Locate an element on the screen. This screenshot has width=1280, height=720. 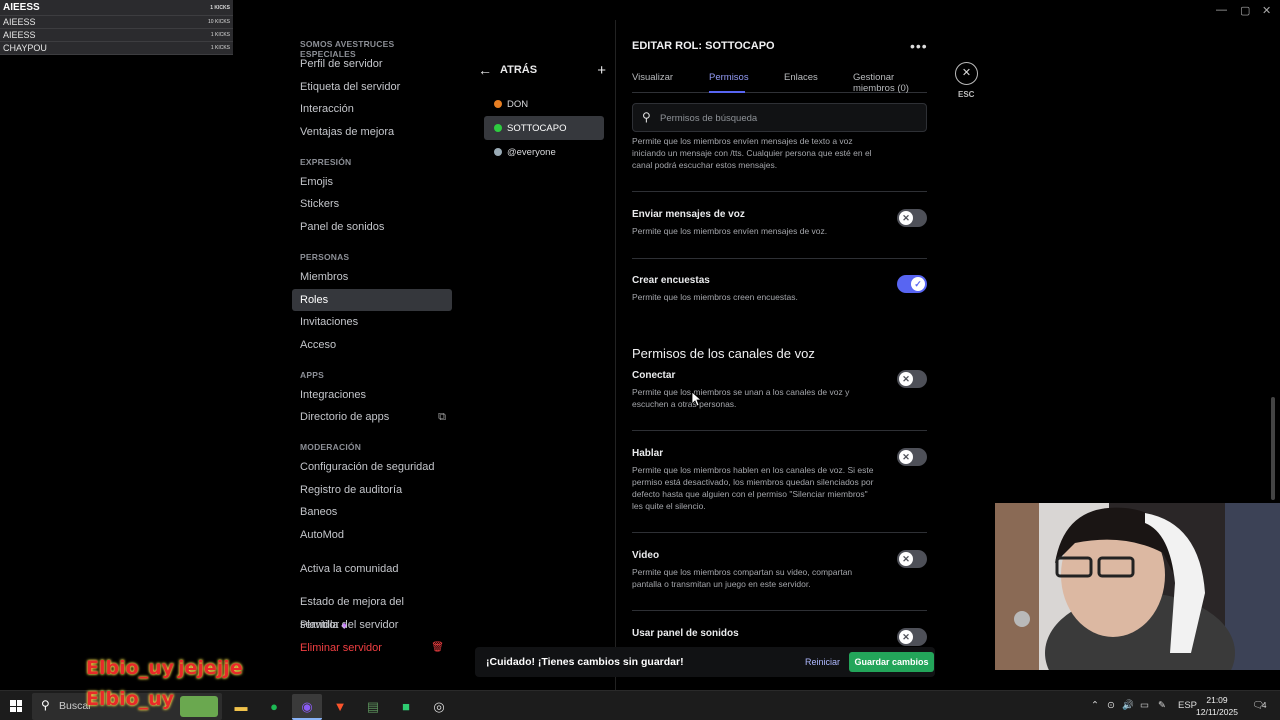
meet-now-icon: ⊙ is located at coordinates (1111, 705).